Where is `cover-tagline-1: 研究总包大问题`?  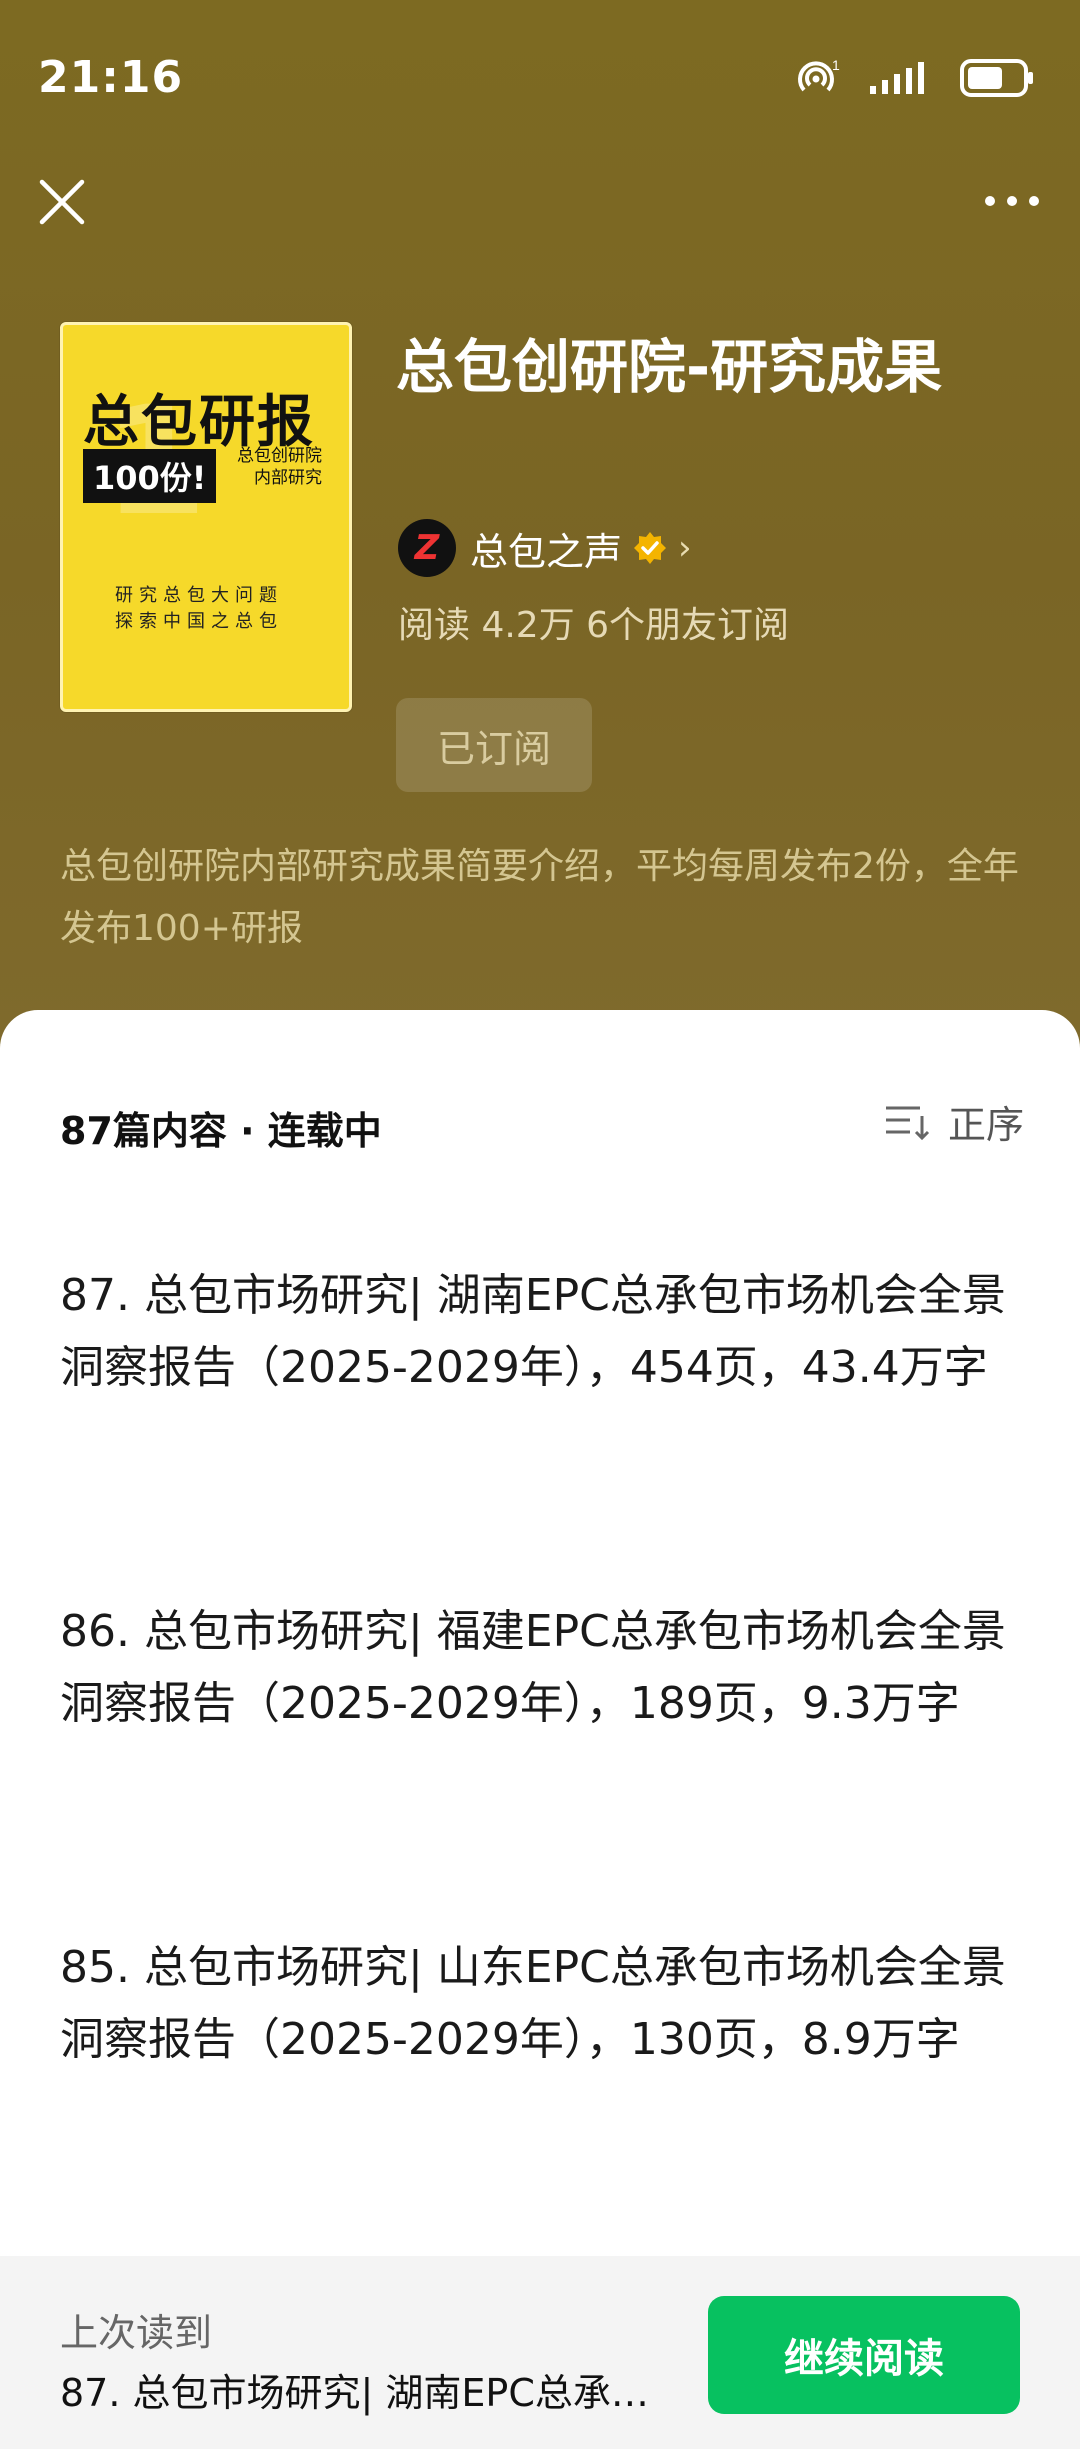
cover-tagline-1: 研究总包大问题 is located at coordinates (199, 595).